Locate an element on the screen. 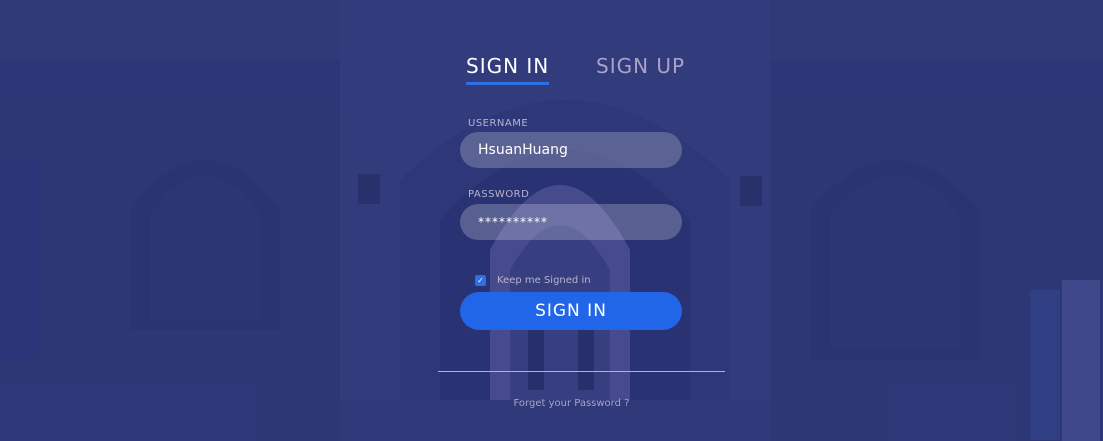 Image resolution: width=1103 pixels, height=441 pixels. tab-sign-in: SIGN IN is located at coordinates (508, 69).